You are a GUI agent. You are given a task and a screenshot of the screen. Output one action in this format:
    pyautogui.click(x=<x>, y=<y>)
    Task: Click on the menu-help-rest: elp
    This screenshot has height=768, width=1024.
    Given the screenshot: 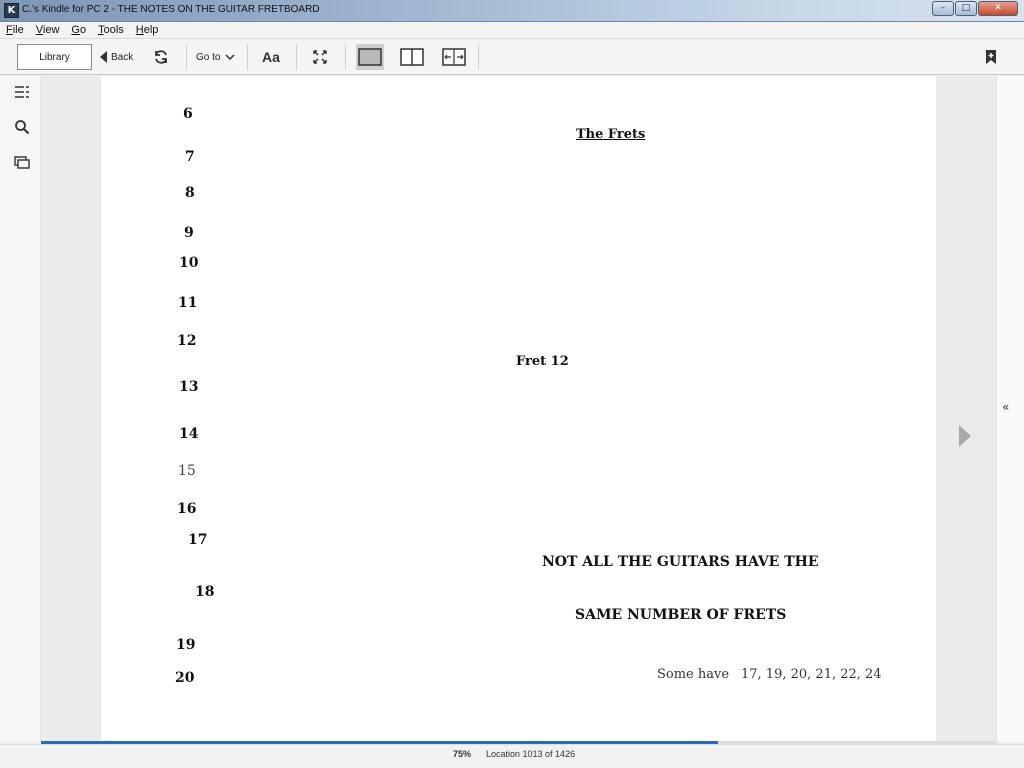 What is the action you would take?
    pyautogui.click(x=151, y=30)
    